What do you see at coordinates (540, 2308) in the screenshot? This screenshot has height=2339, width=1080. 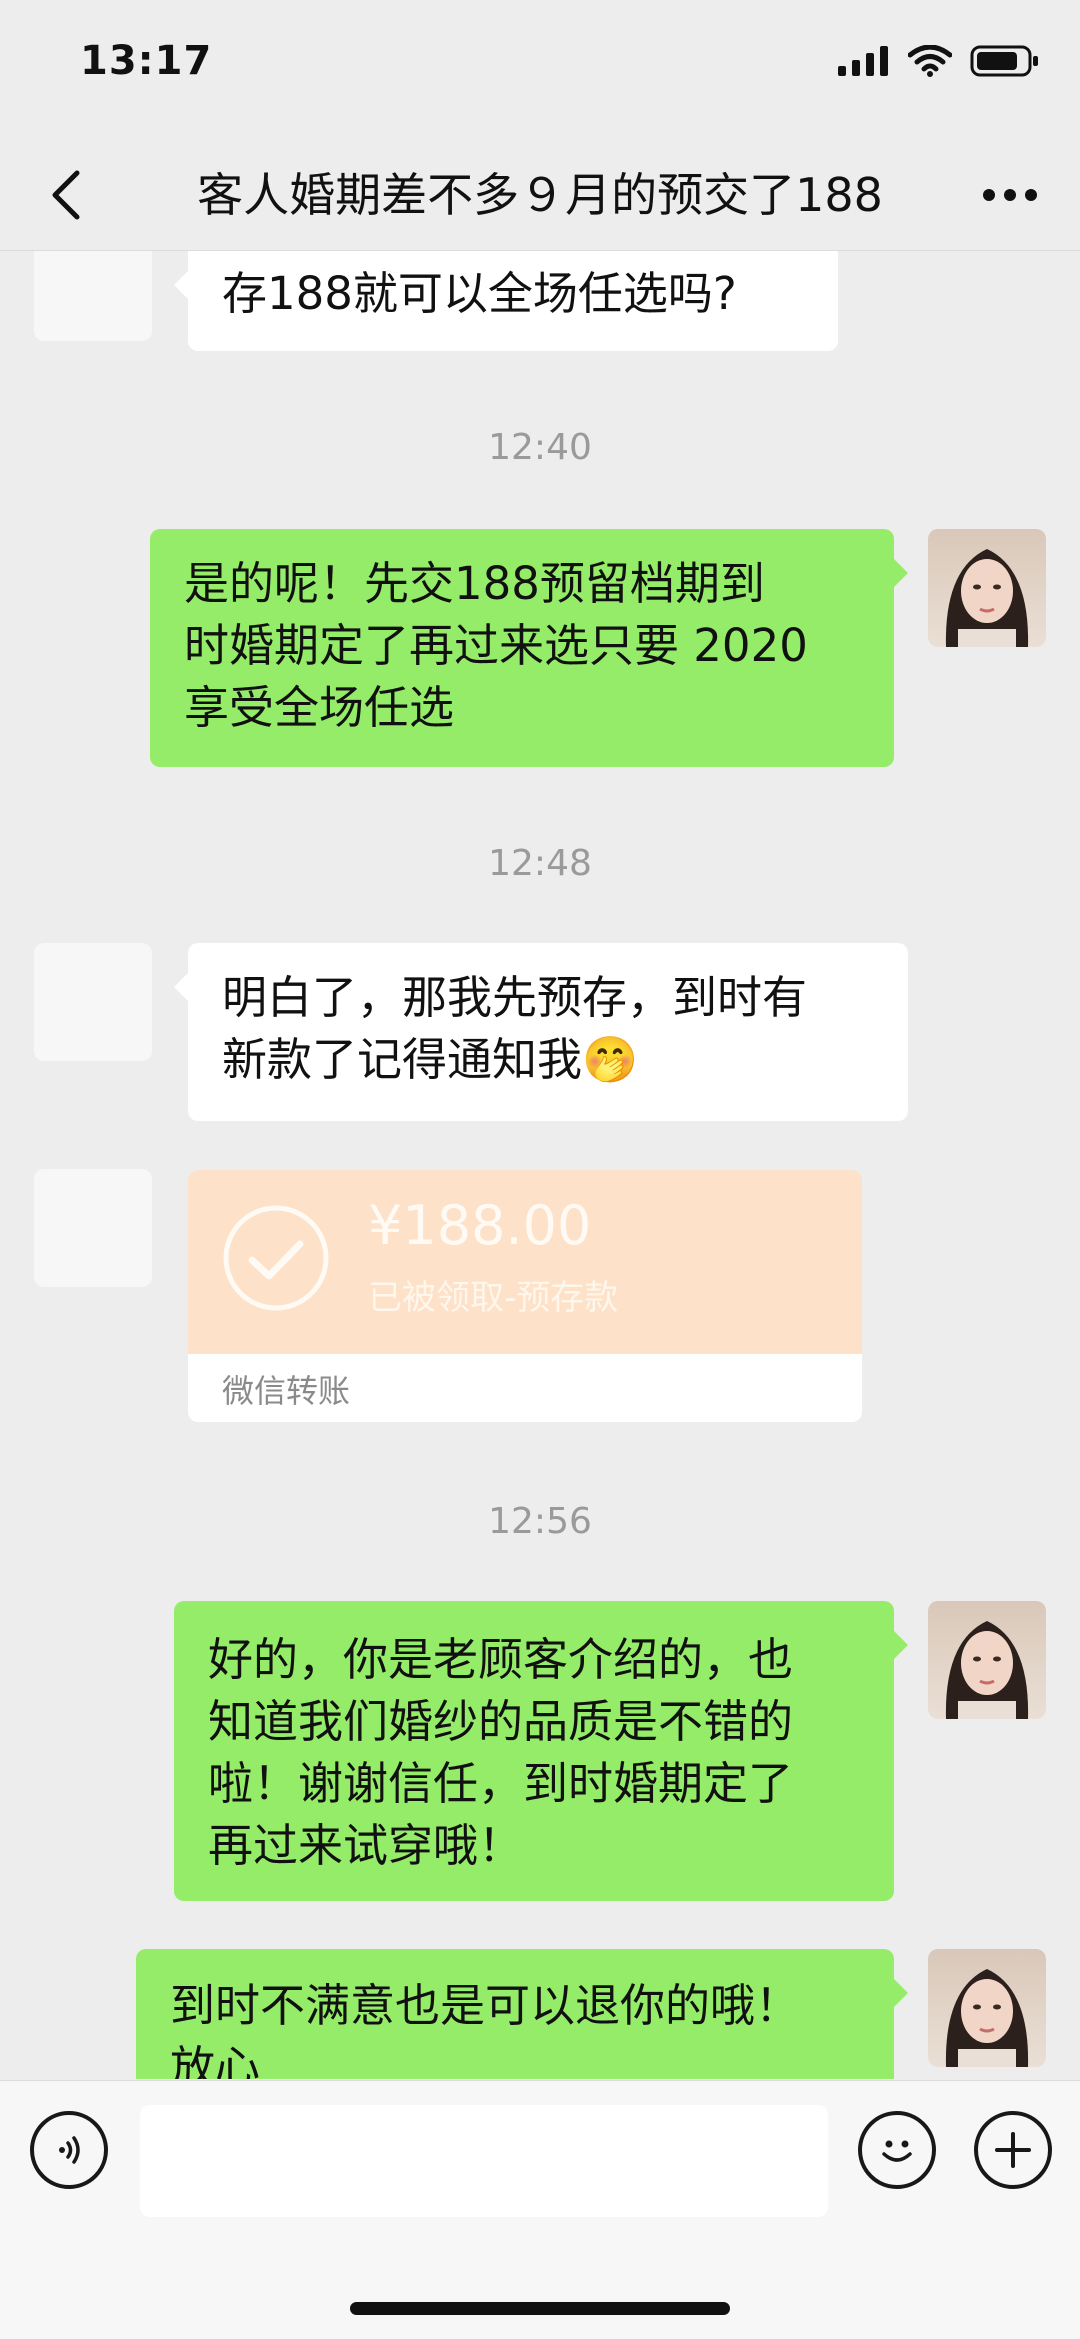 I see `home-indicator` at bounding box center [540, 2308].